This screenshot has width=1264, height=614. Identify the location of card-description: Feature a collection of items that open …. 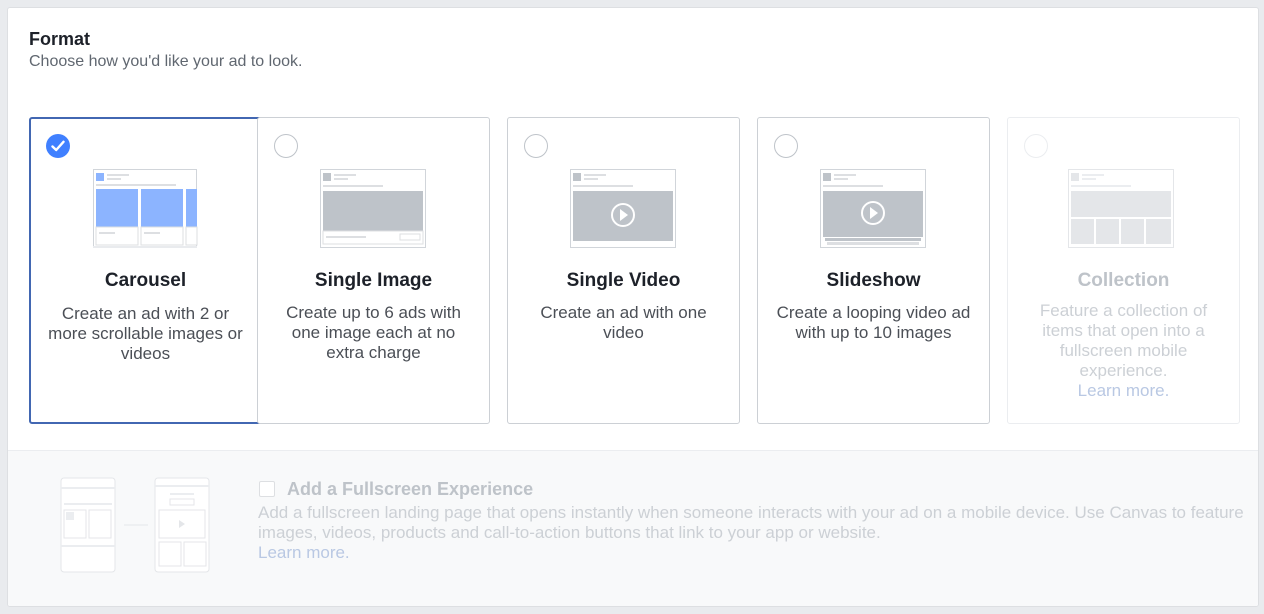
(1123, 351).